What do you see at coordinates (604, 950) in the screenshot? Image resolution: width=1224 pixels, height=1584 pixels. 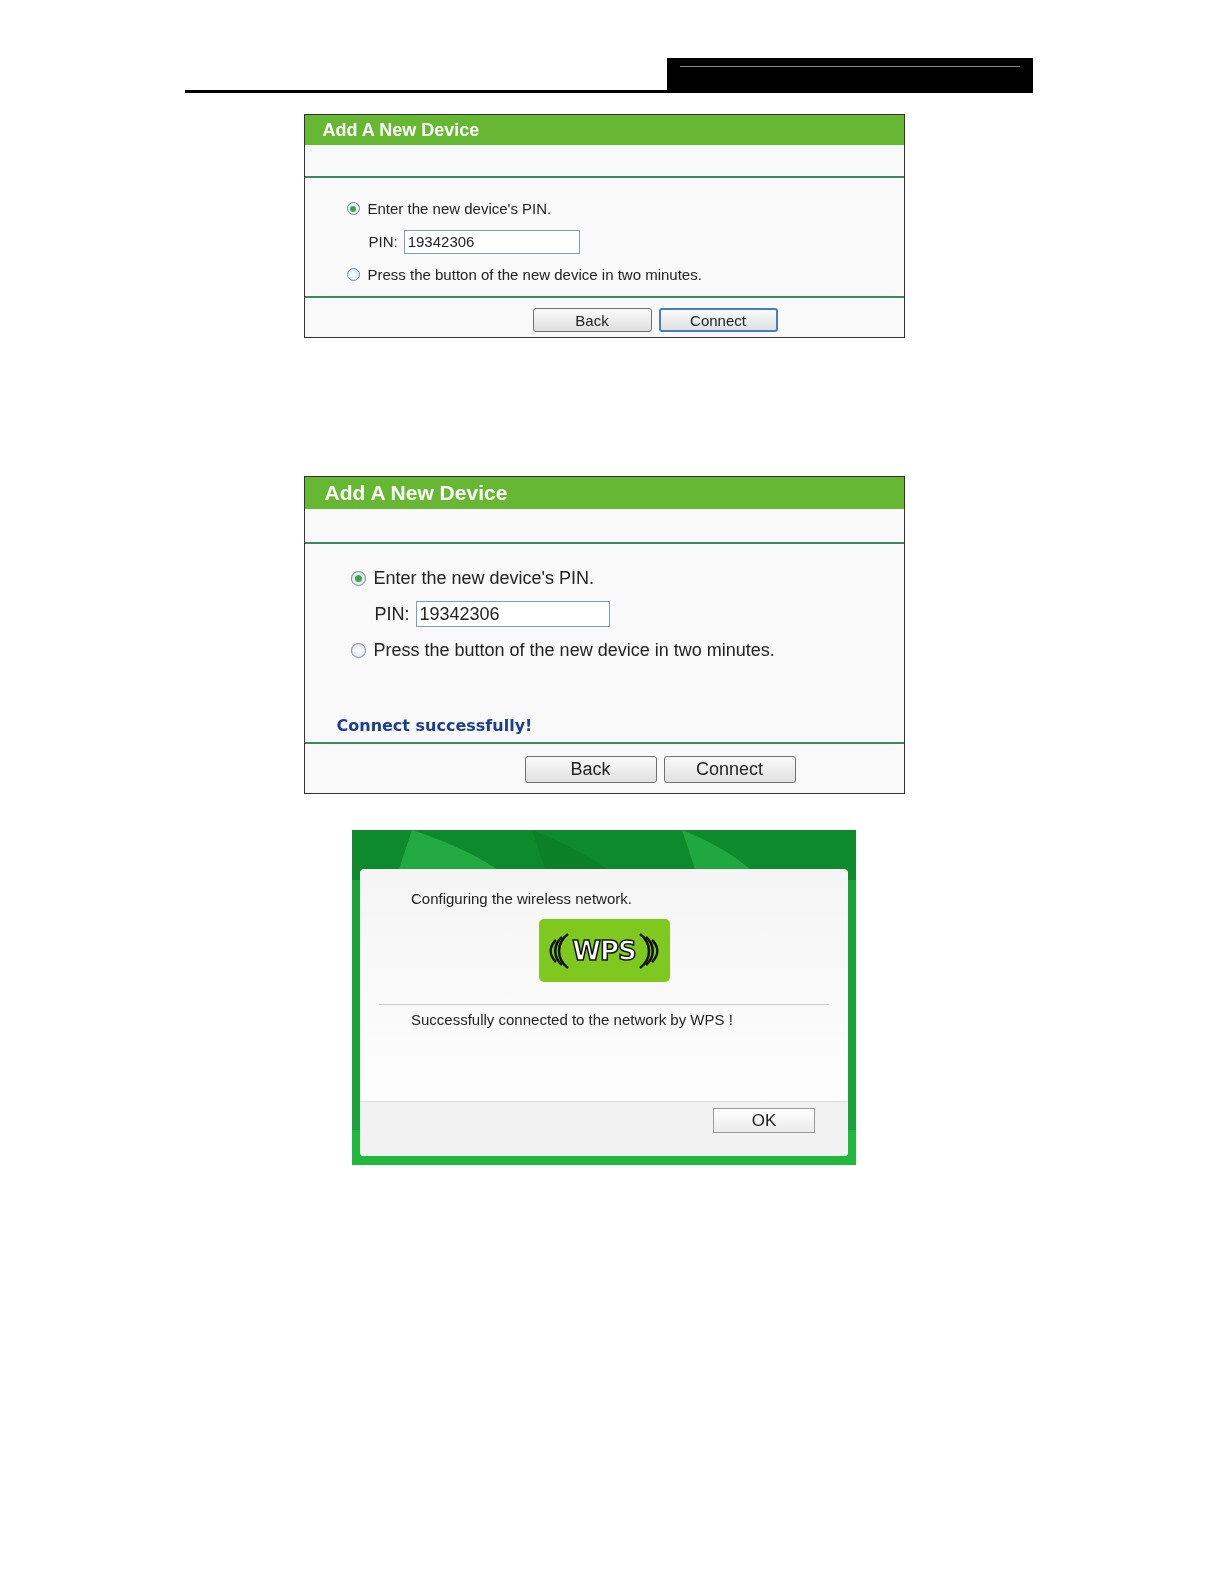 I see `wps-logo: WPS` at bounding box center [604, 950].